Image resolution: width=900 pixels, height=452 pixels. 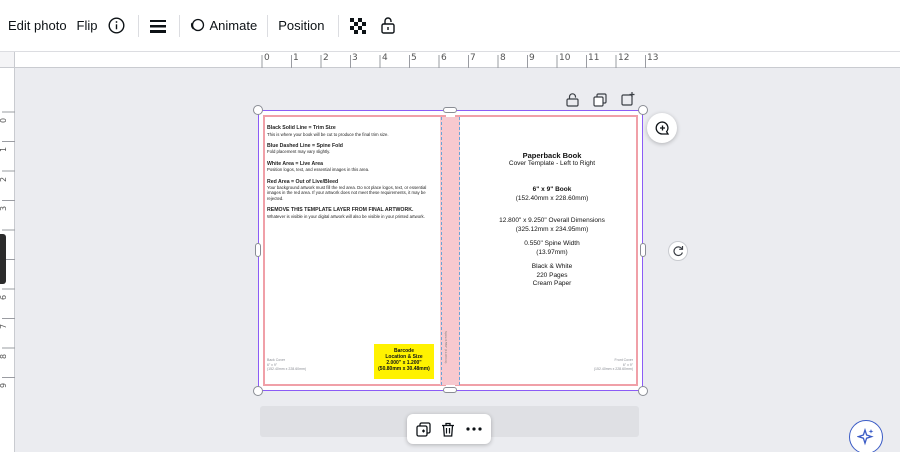 I want to click on add-comment-button, so click(x=662, y=128).